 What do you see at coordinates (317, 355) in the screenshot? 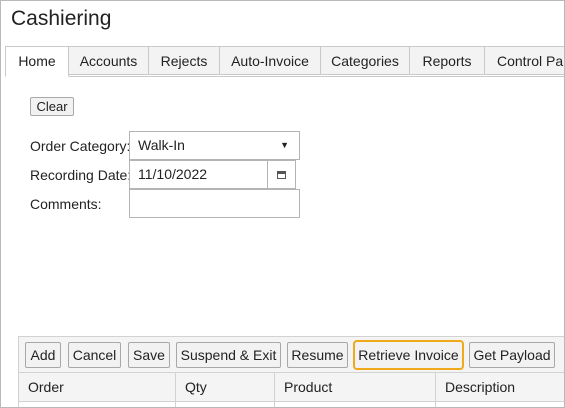
I see `resume-button: Resume` at bounding box center [317, 355].